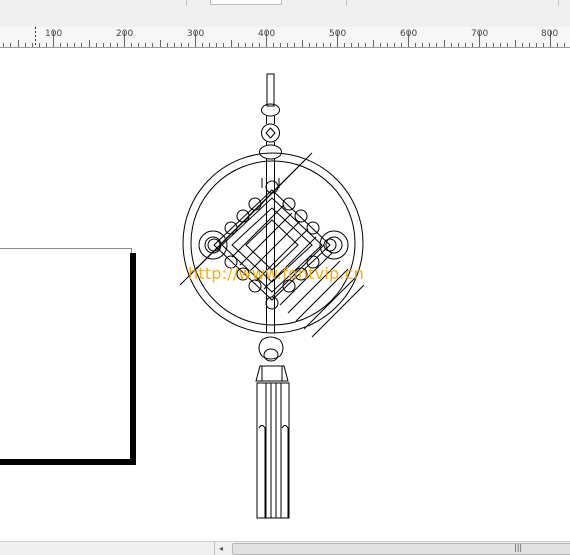 The height and width of the screenshot is (555, 570). What do you see at coordinates (273, 450) in the screenshot?
I see `tassel` at bounding box center [273, 450].